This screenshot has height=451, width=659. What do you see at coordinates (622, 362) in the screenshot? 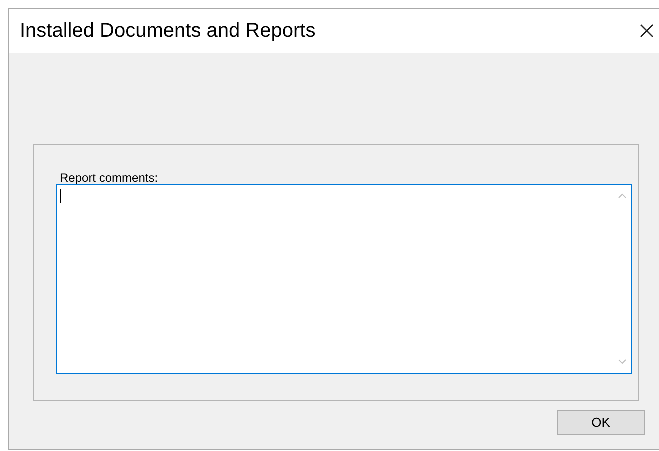
I see `scroll-down-icon` at bounding box center [622, 362].